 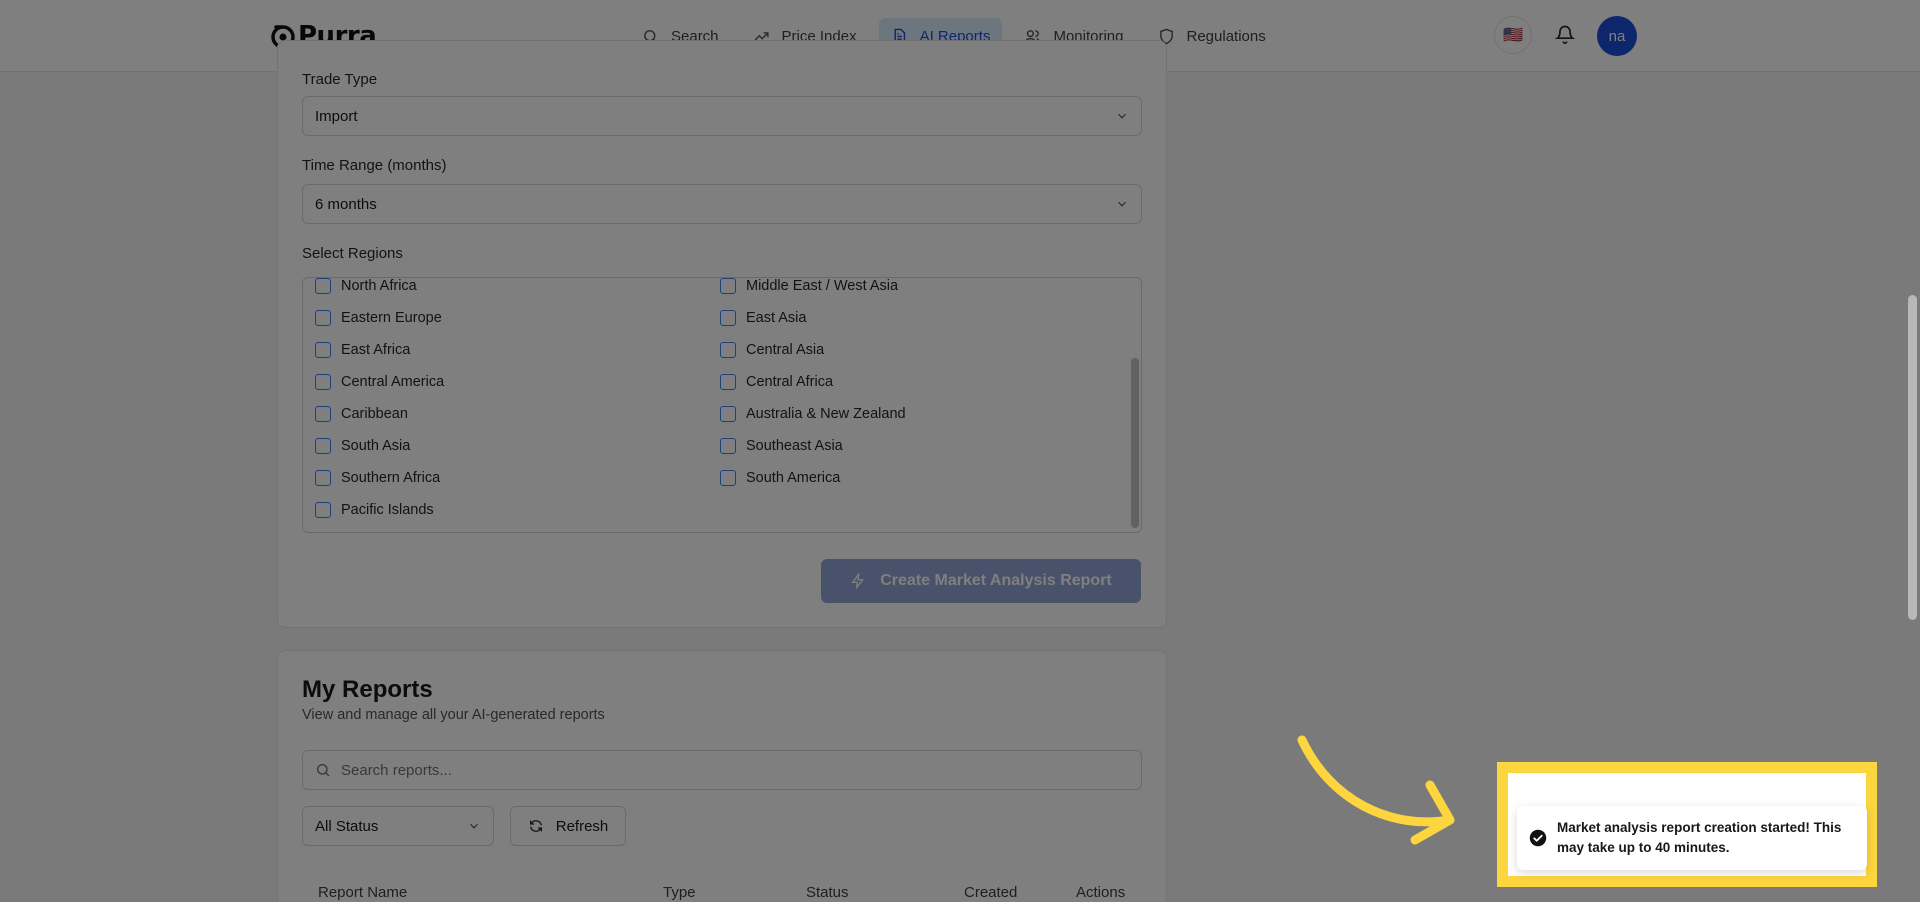 What do you see at coordinates (790, 382) in the screenshot?
I see `region-label: Central Africa` at bounding box center [790, 382].